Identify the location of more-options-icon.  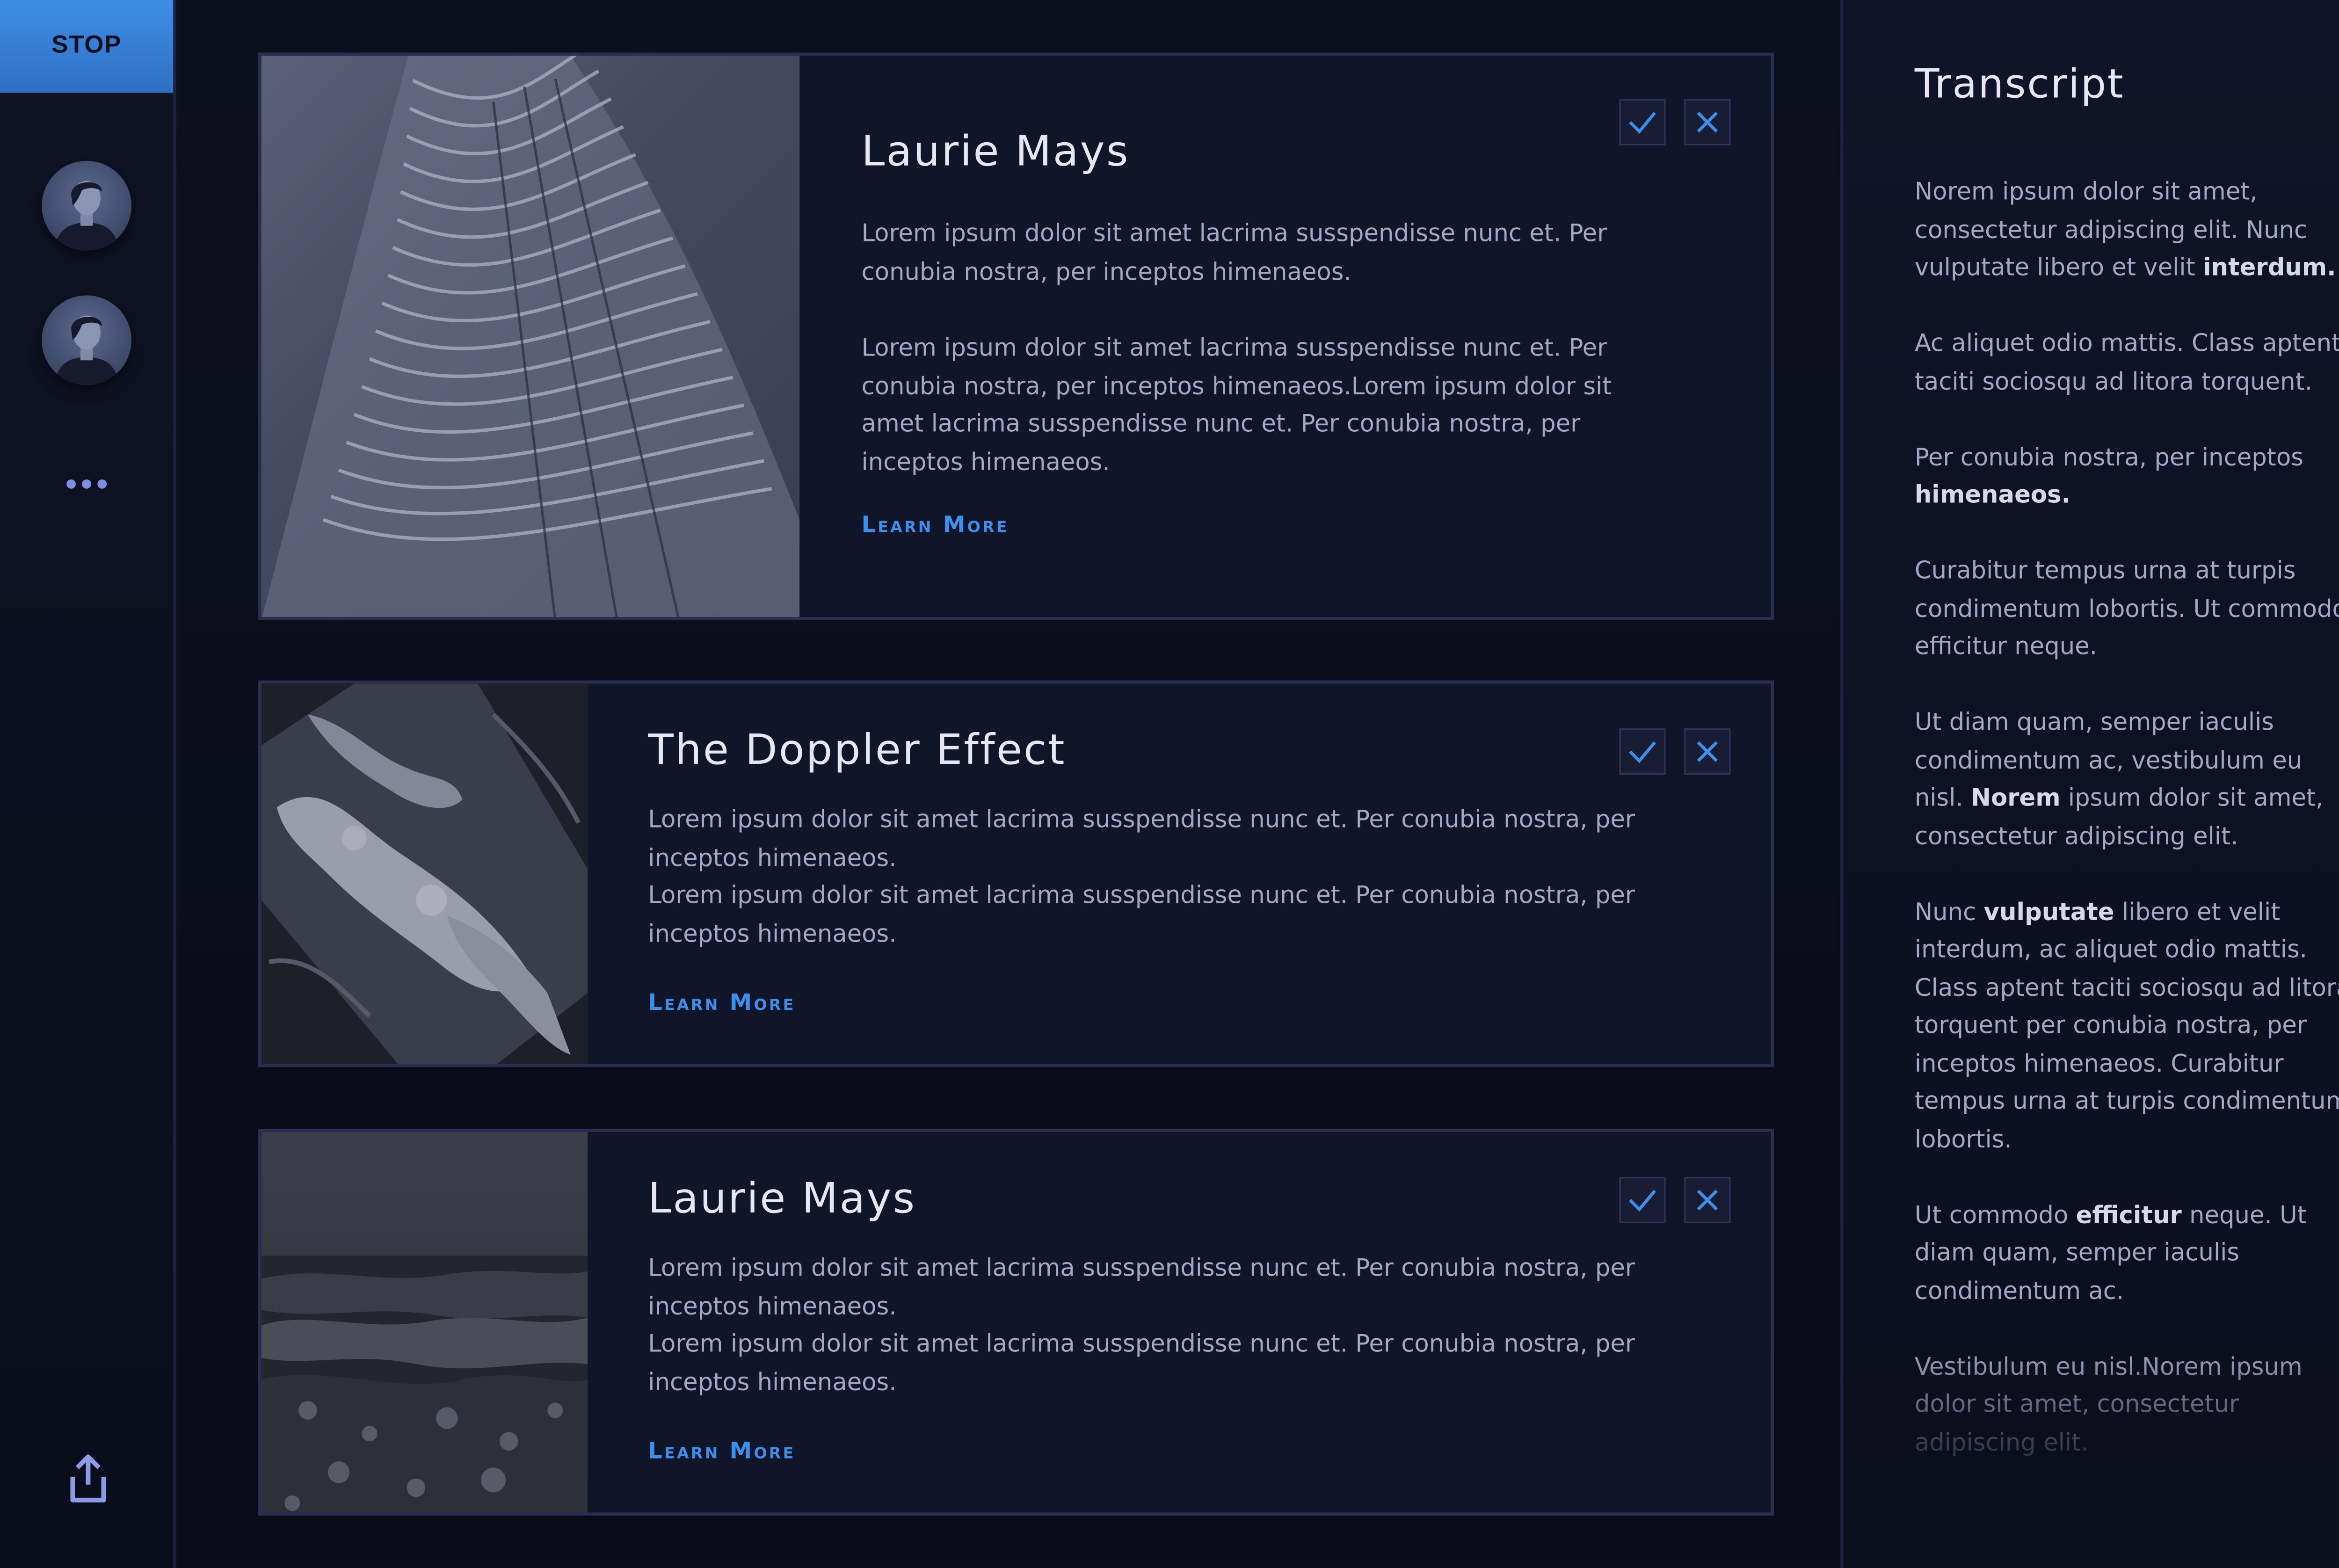
(87, 485).